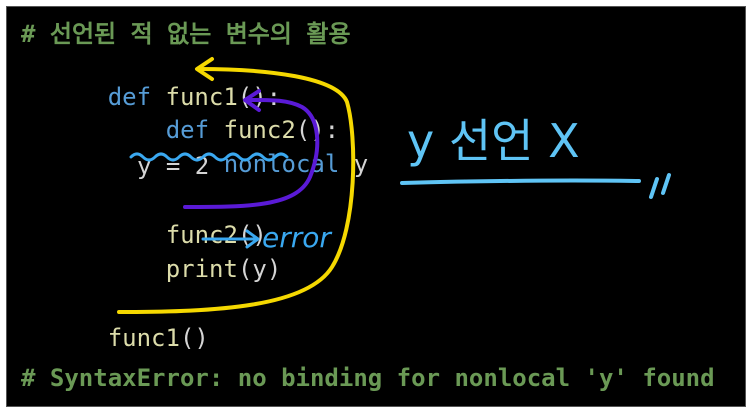 This screenshot has height=415, width=752. Describe the element at coordinates (186, 34) in the screenshot. I see `top-comment: # 선언된 적 없는 변수의 활용` at that location.